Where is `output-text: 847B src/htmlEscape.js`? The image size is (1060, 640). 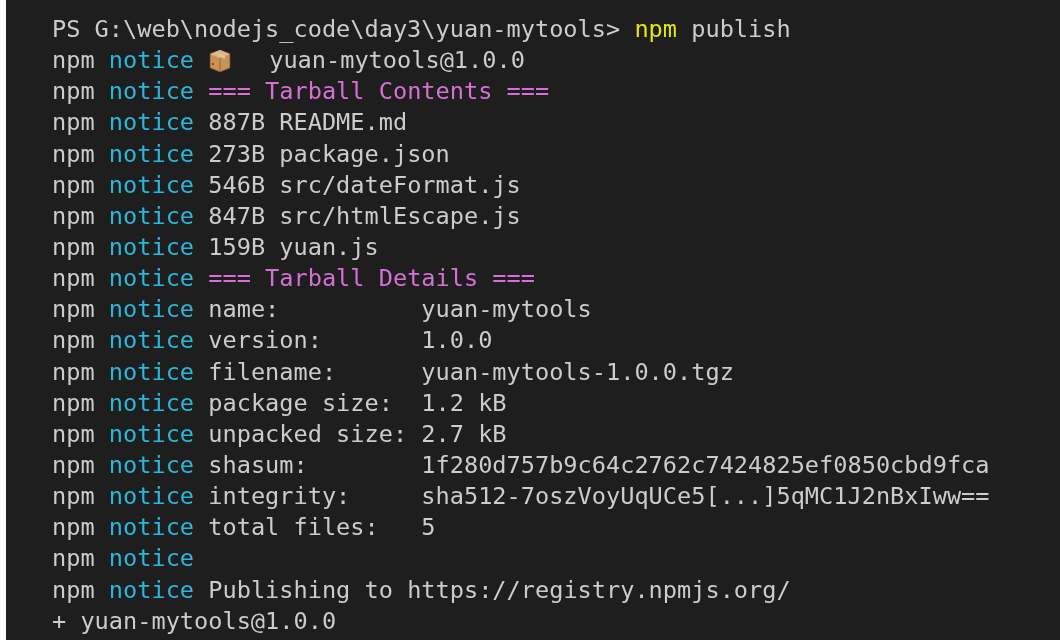
output-text: 847B src/htmlEscape.js is located at coordinates (364, 216).